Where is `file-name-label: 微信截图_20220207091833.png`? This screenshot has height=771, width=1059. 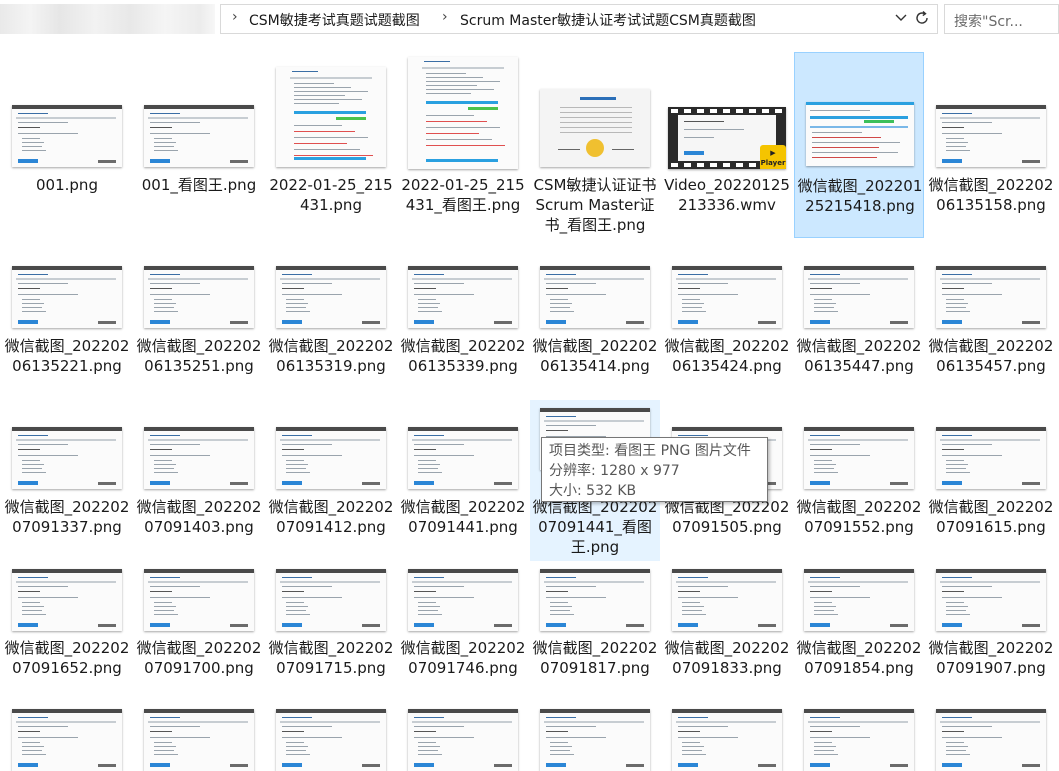
file-name-label: 微信截图_20220207091833.png is located at coordinates (727, 658).